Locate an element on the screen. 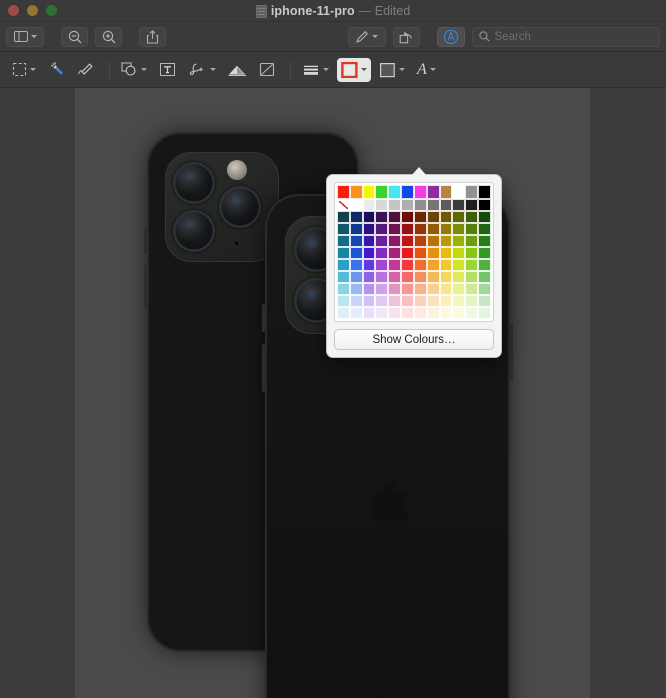 The width and height of the screenshot is (666, 698). selection-tool-button is located at coordinates (24, 70).